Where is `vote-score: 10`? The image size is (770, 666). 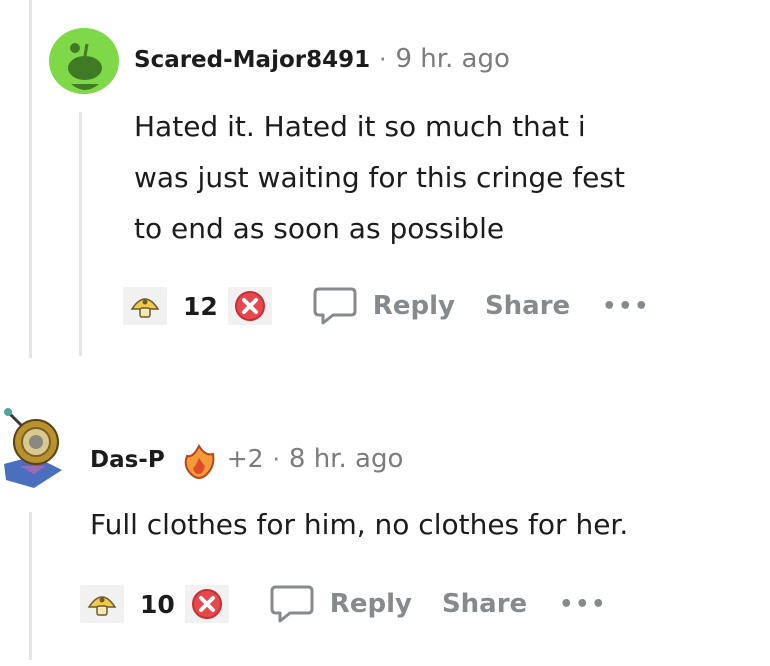 vote-score: 10 is located at coordinates (157, 604).